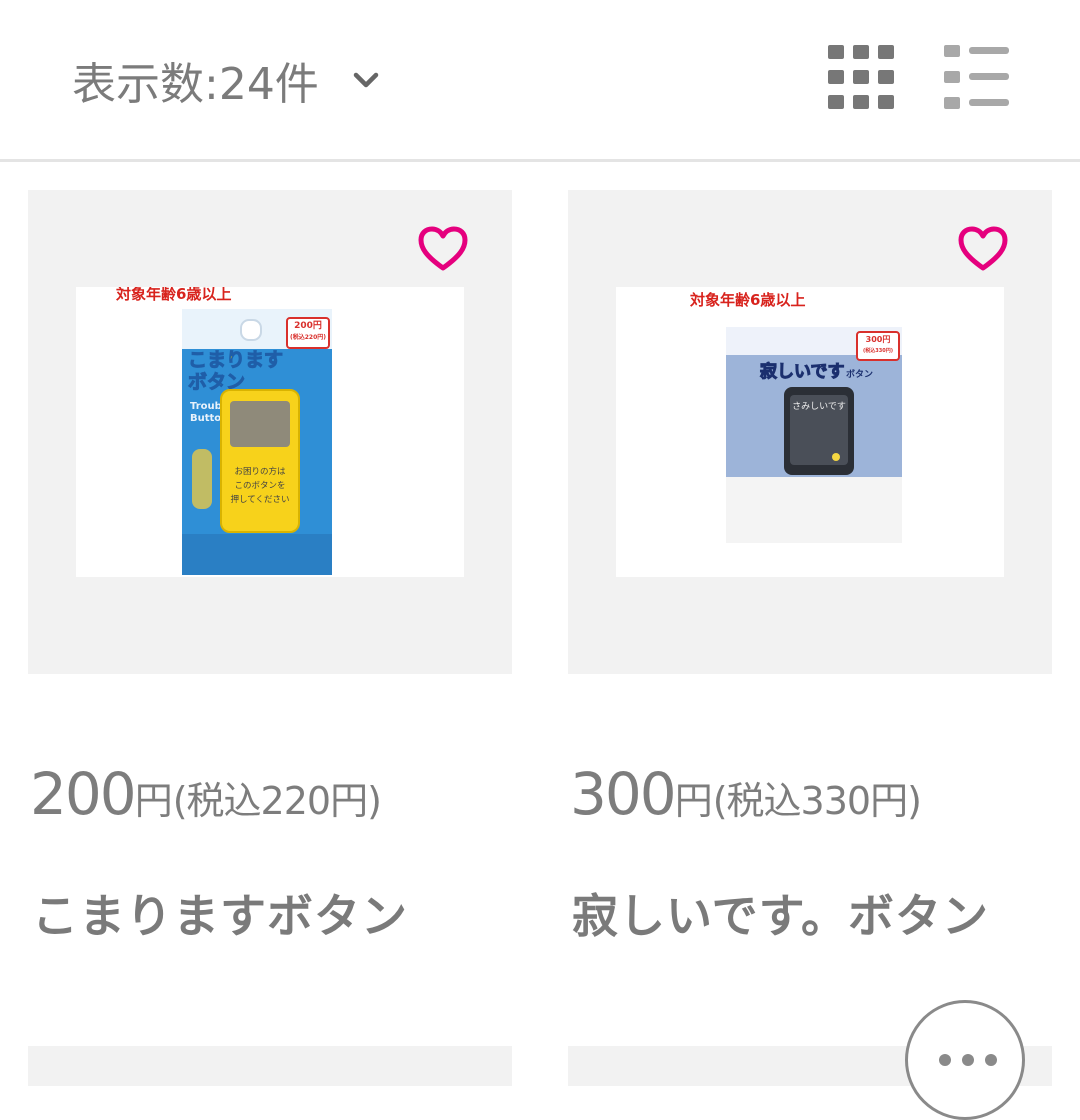  I want to click on product-photo: 対象年齢6歳以上 300円 (税込330円) 寂しいです ボタン さみしいです, so click(810, 432).